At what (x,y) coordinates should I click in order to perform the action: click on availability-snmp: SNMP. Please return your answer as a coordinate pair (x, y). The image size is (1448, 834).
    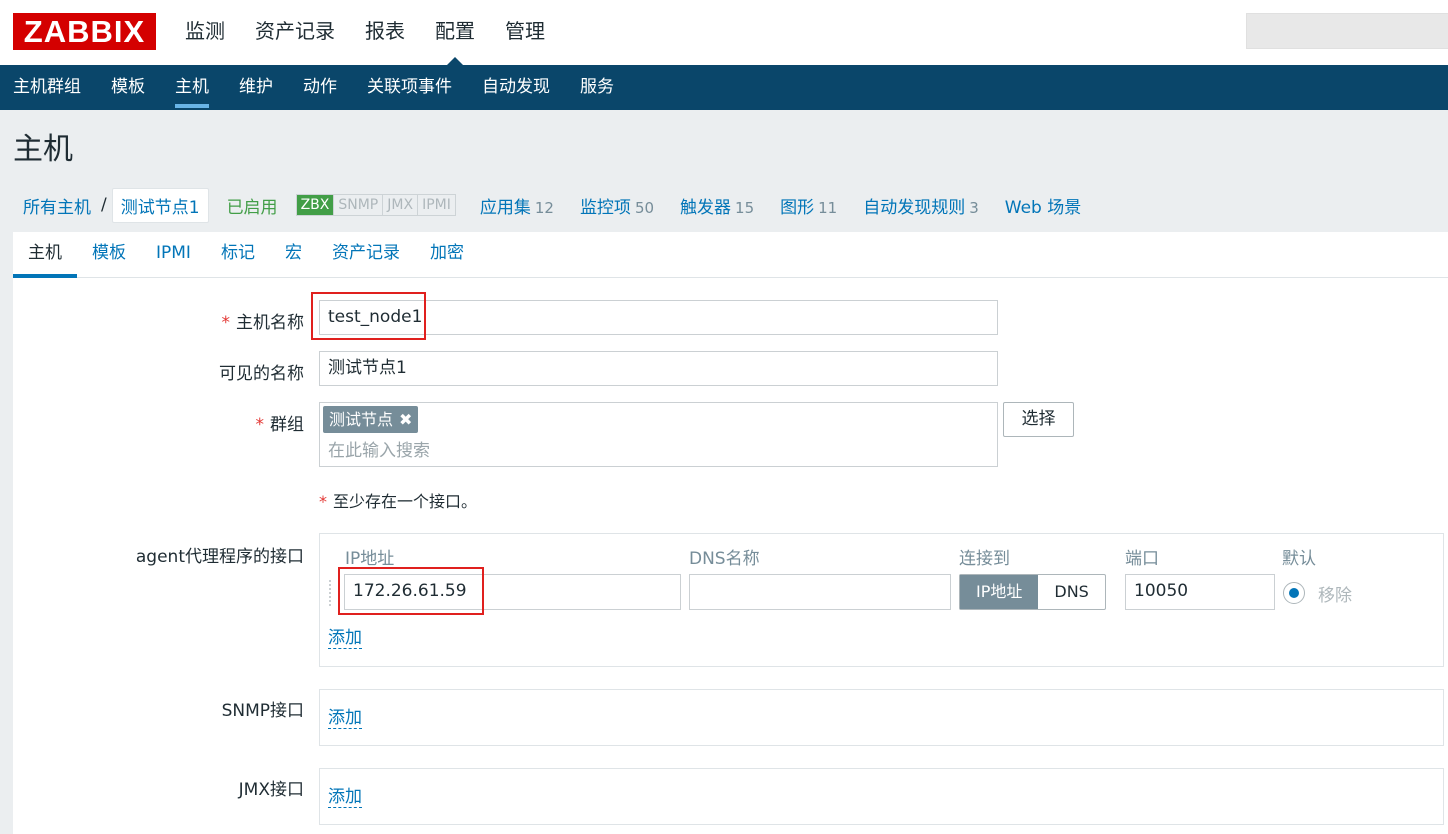
    Looking at the image, I should click on (357, 205).